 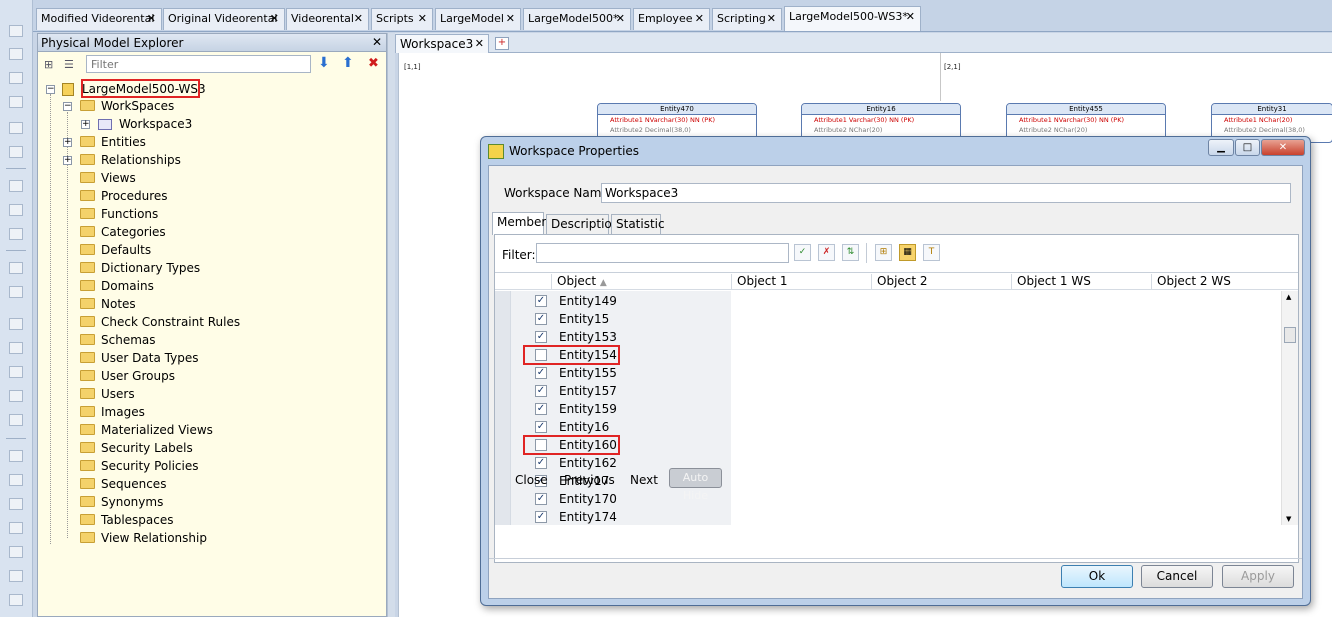 What do you see at coordinates (442, 43) in the screenshot?
I see `tab-workspace3: Workspace3 ✕` at bounding box center [442, 43].